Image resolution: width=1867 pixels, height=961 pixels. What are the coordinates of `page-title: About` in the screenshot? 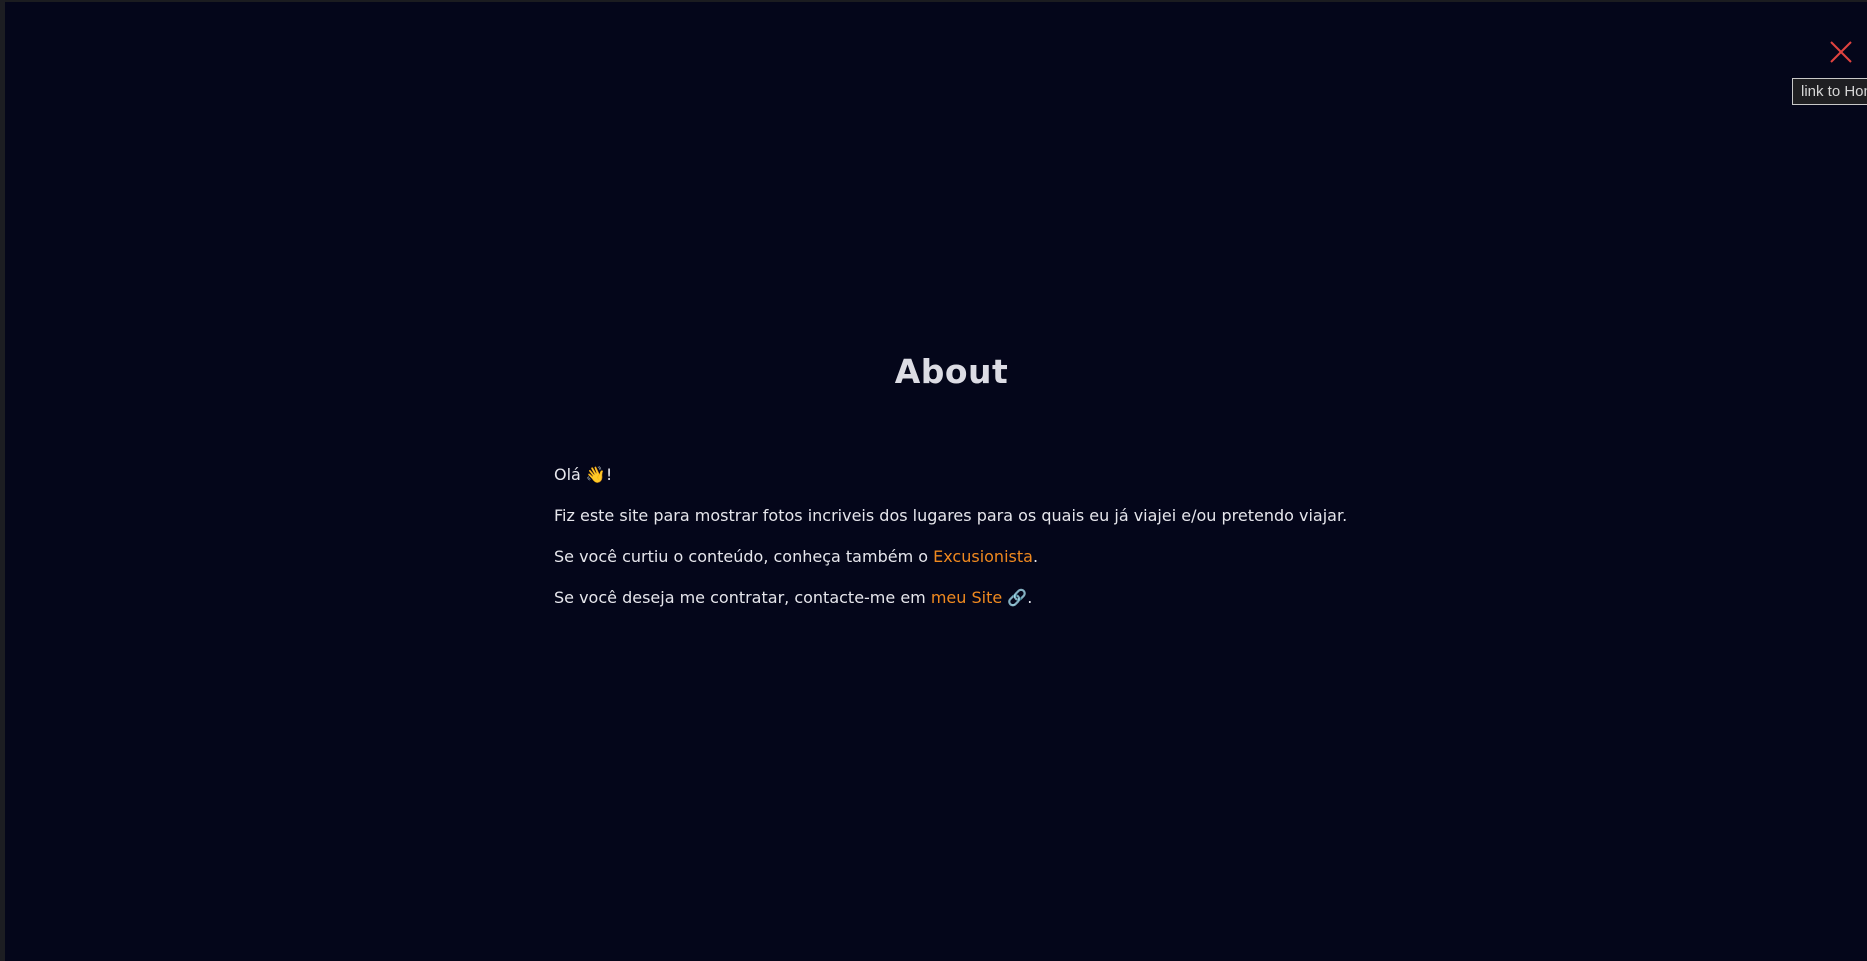 It's located at (951, 371).